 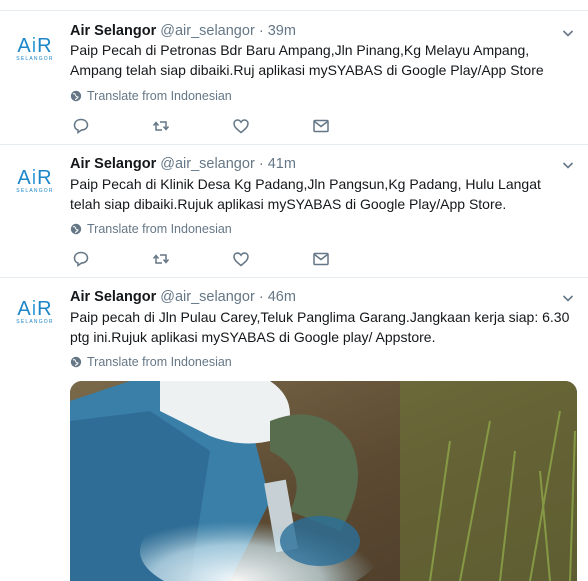 I want to click on tweet-header: Air Selangor @air_selangor · 39m, so click(x=183, y=31).